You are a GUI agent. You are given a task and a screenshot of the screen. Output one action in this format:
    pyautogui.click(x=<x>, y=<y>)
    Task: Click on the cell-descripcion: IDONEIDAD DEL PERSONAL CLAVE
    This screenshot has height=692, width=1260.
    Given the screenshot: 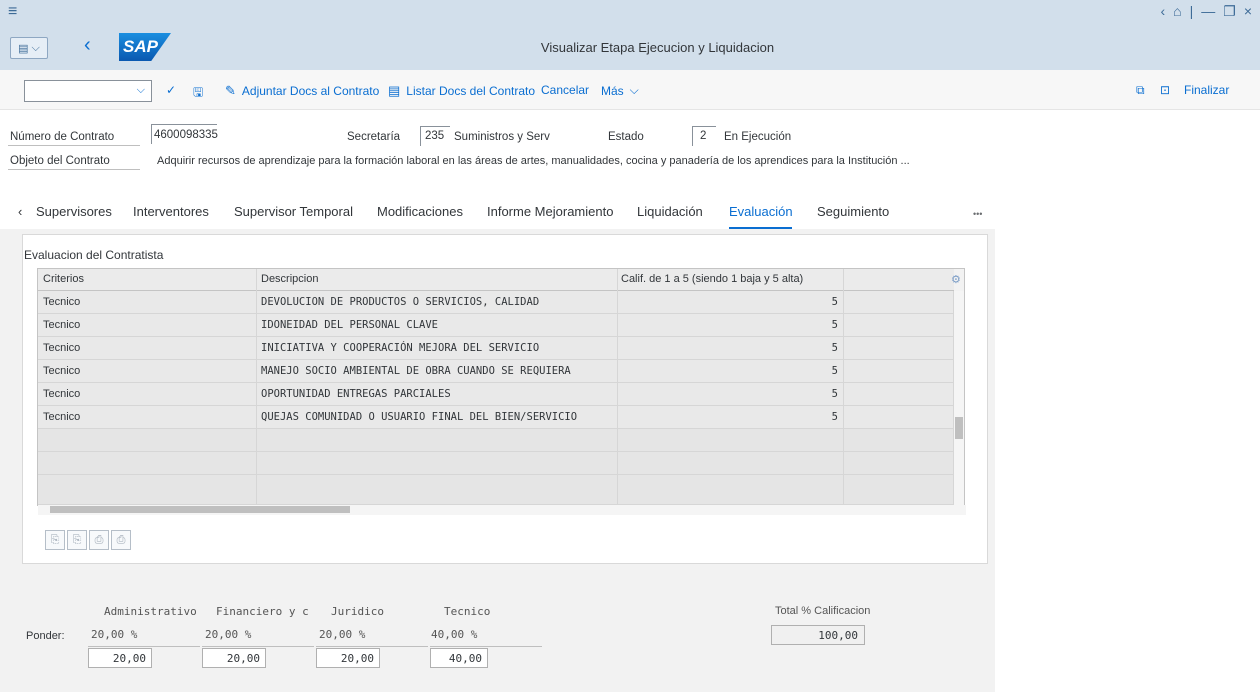 What is the action you would take?
    pyautogui.click(x=350, y=325)
    